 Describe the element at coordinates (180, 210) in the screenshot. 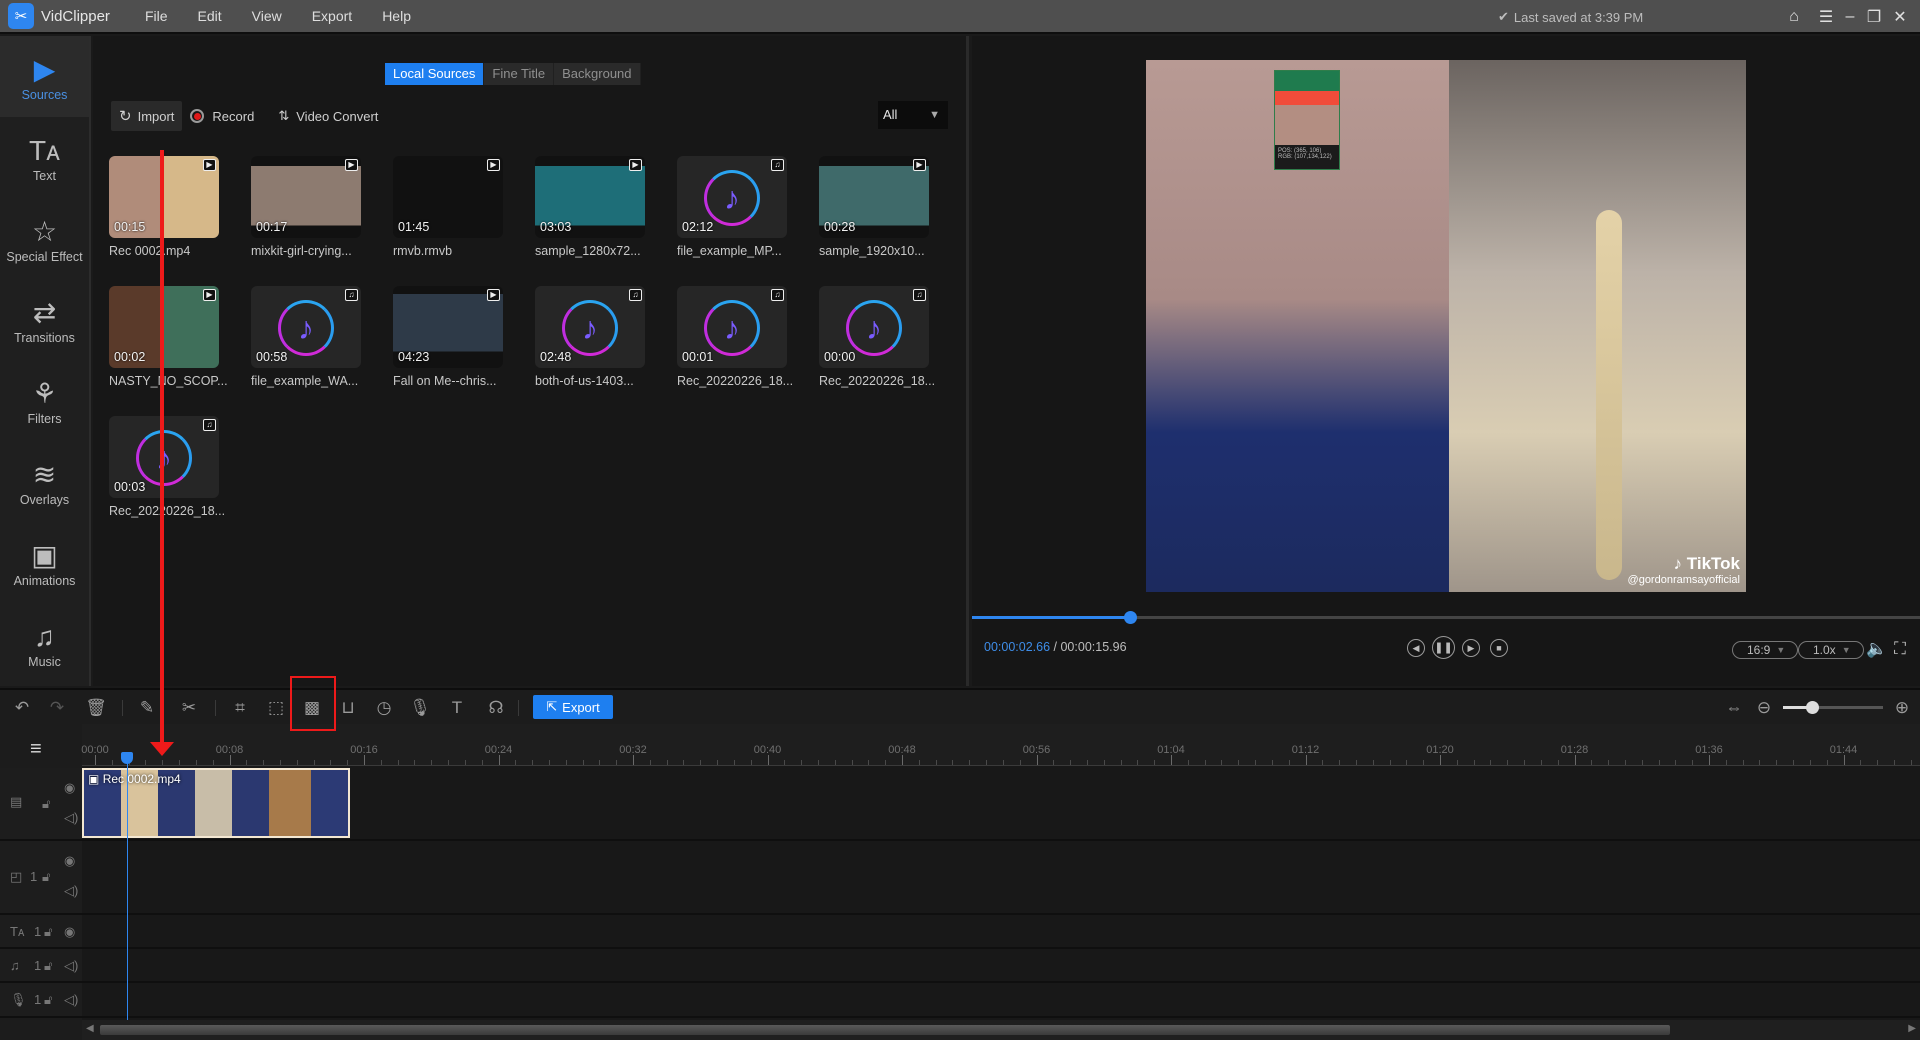

I see `media-item: ▶ 00:15 Rec 0002.mp4` at that location.